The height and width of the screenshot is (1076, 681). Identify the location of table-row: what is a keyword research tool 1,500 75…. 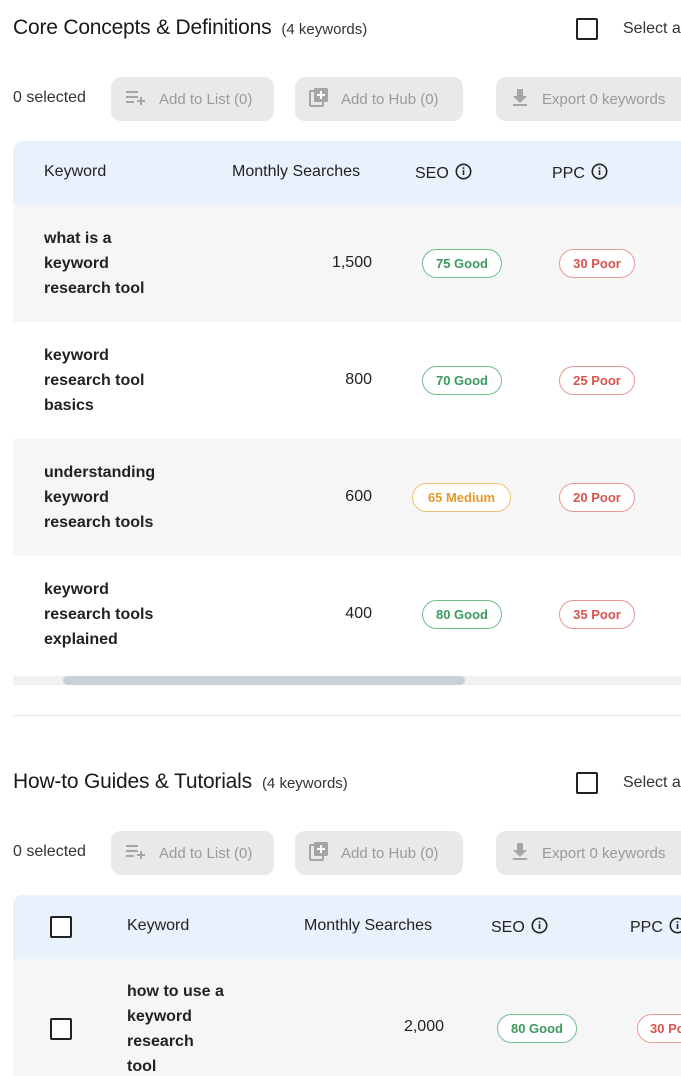
(347, 263).